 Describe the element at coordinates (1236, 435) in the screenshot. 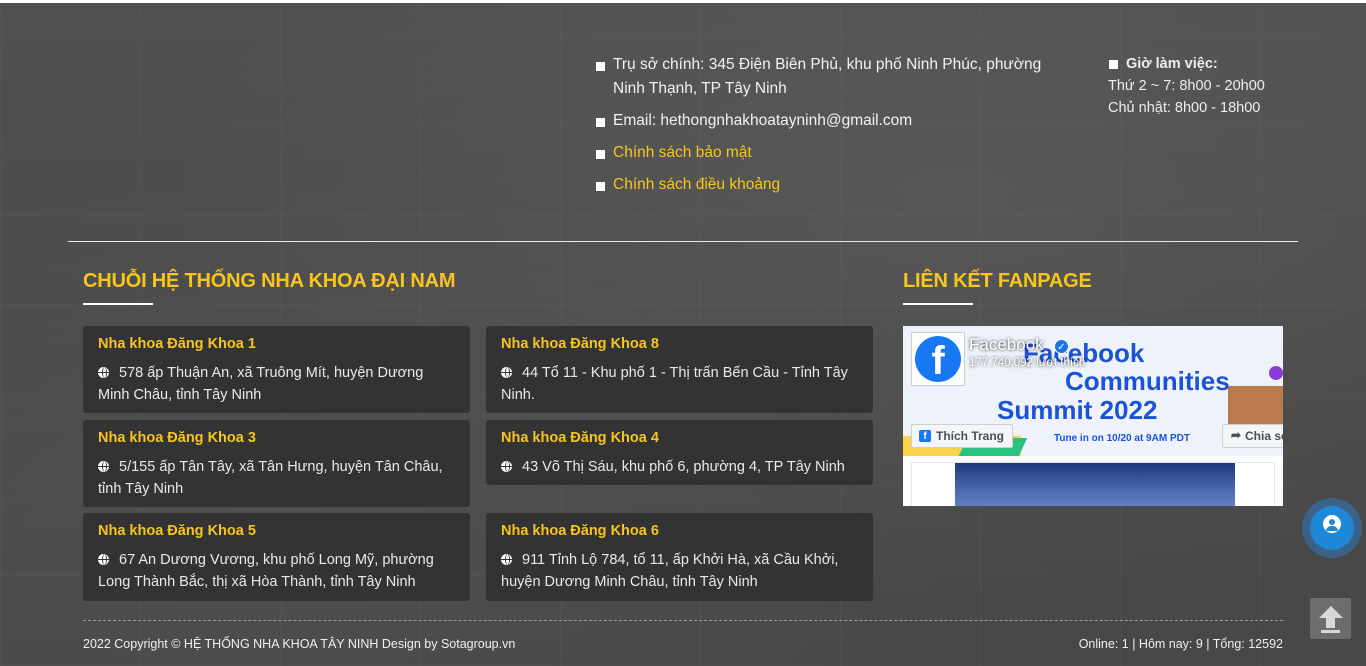

I see `share-arrow-icon: ➦` at that location.